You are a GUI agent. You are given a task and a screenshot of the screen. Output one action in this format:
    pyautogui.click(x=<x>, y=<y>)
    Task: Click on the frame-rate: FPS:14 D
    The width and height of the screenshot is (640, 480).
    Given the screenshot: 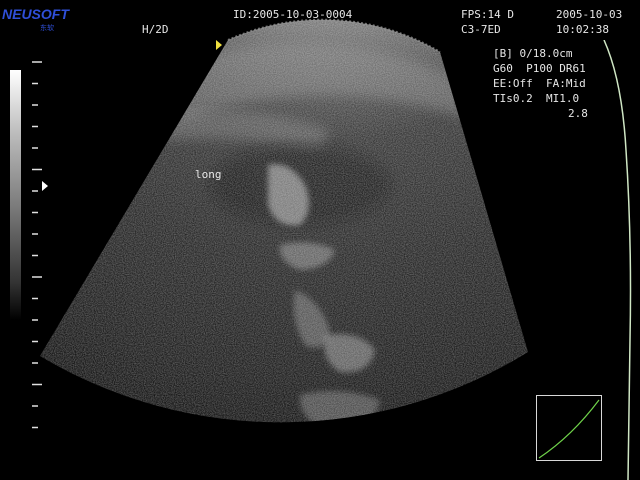 What is the action you would take?
    pyautogui.click(x=487, y=14)
    